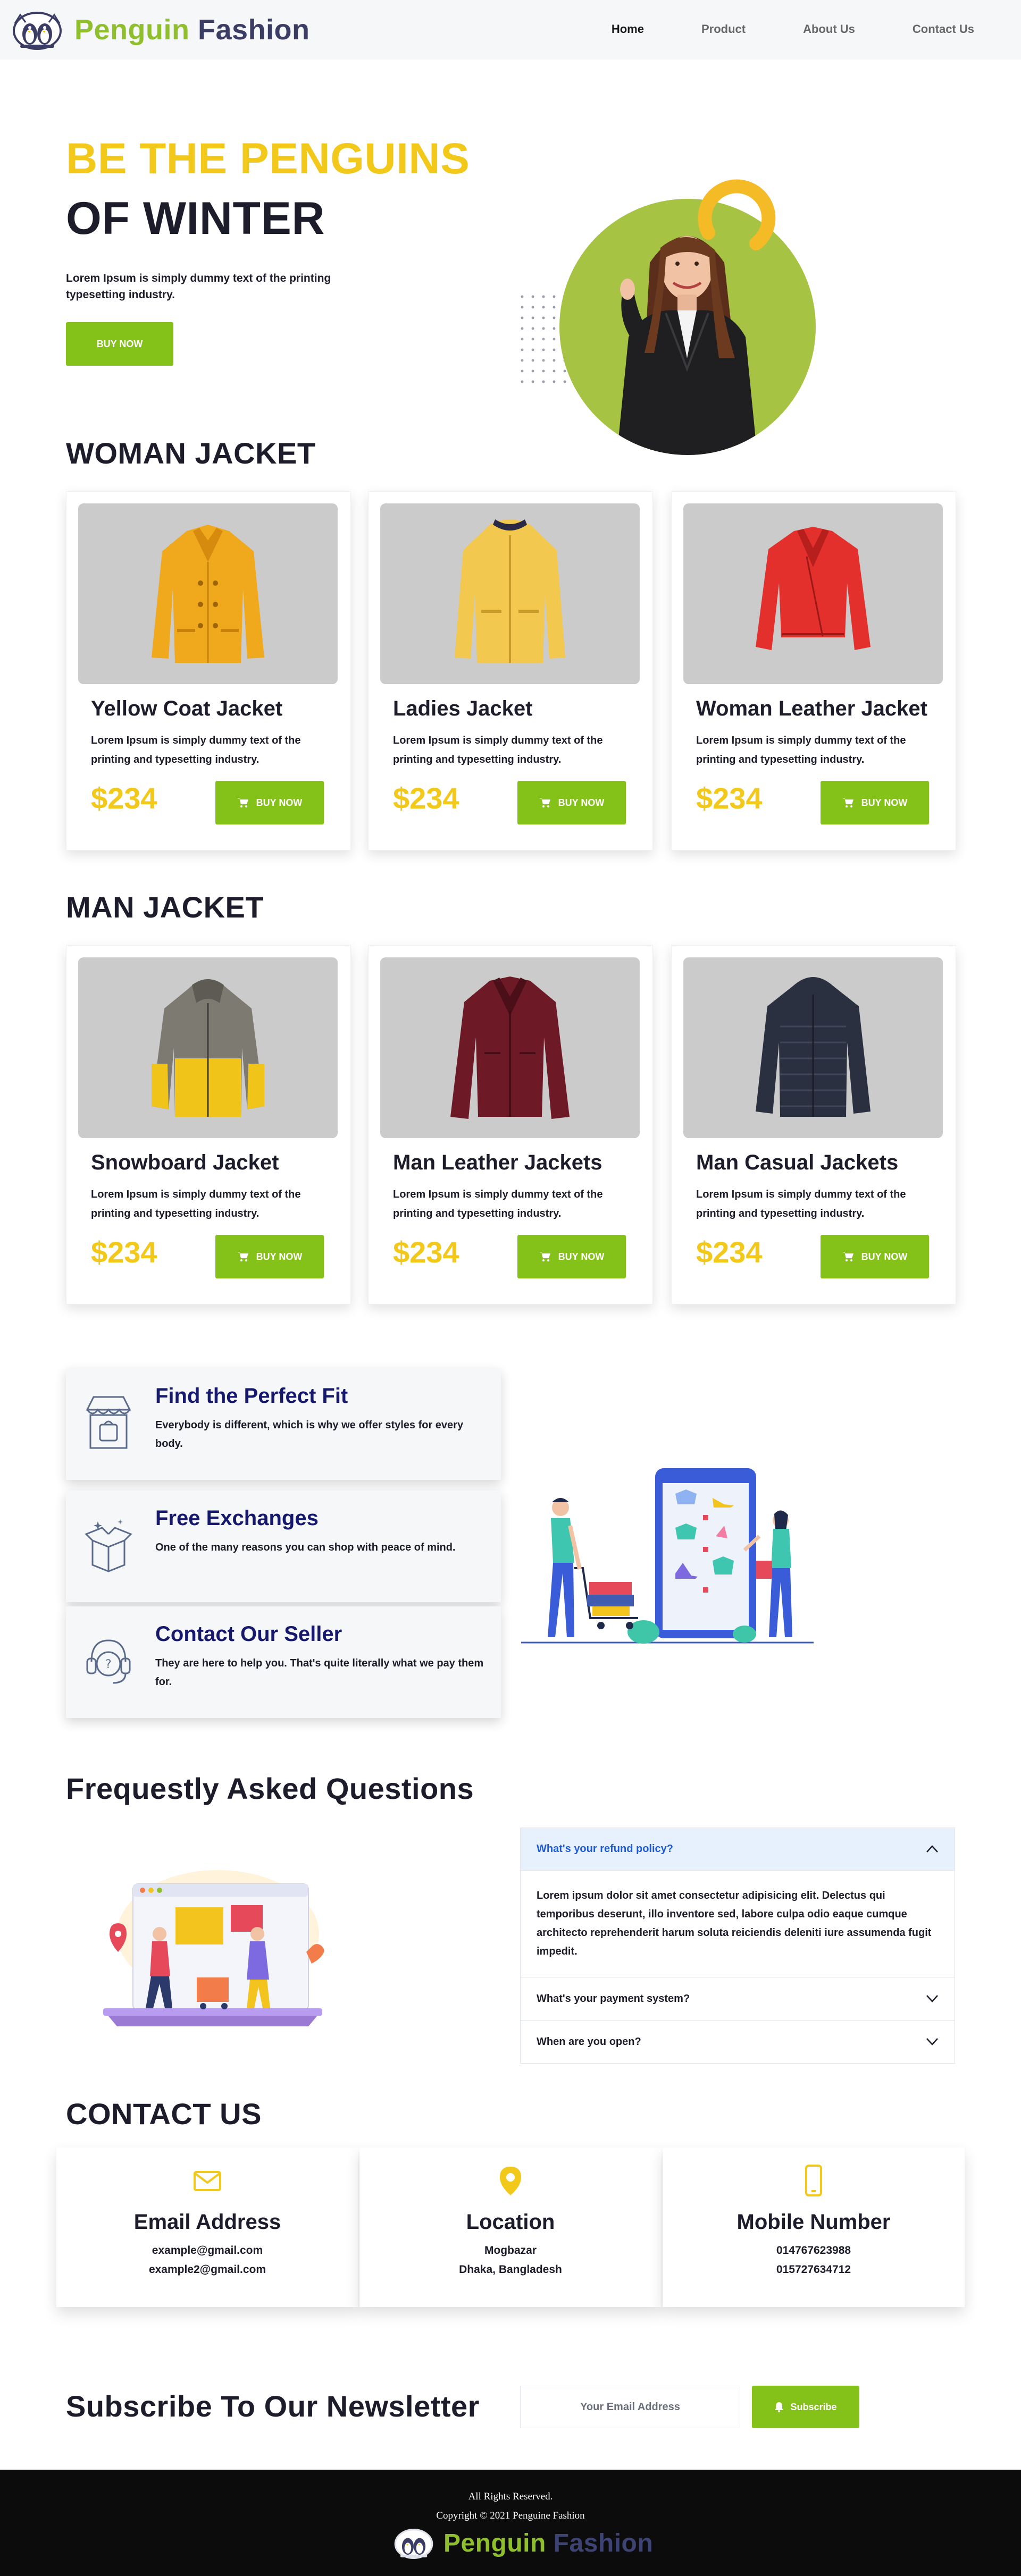  I want to click on product-title: Man Leather Jackets, so click(497, 1162).